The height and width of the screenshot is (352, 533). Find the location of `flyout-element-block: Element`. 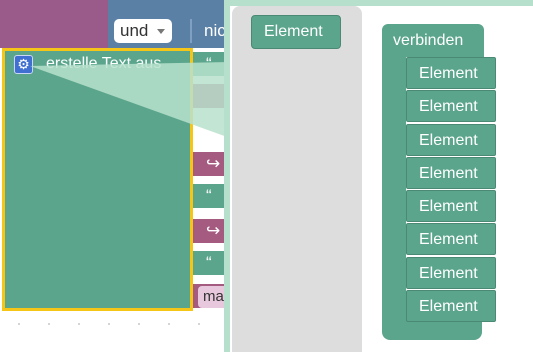

flyout-element-block: Element is located at coordinates (296, 32).